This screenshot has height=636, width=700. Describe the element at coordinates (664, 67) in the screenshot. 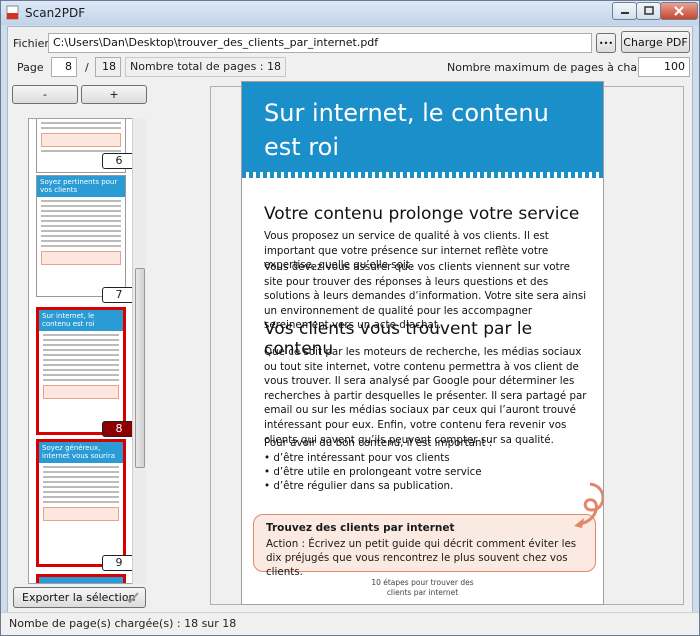

I see `max-pages-input: 100` at that location.